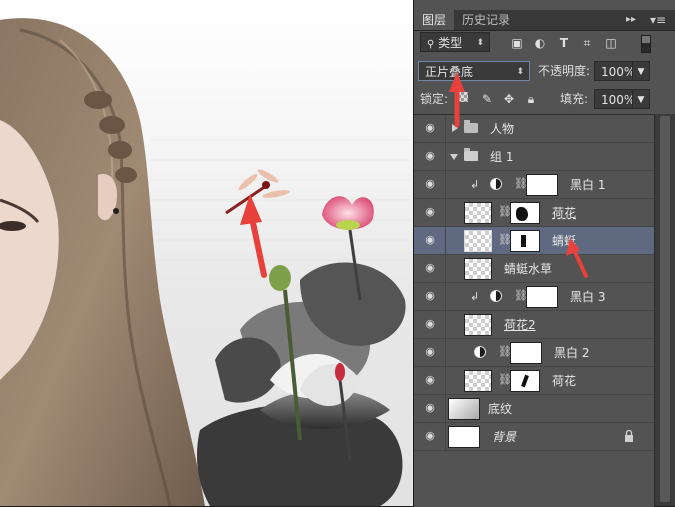 The height and width of the screenshot is (507, 675). I want to click on layer-name: 底纹, so click(500, 409).